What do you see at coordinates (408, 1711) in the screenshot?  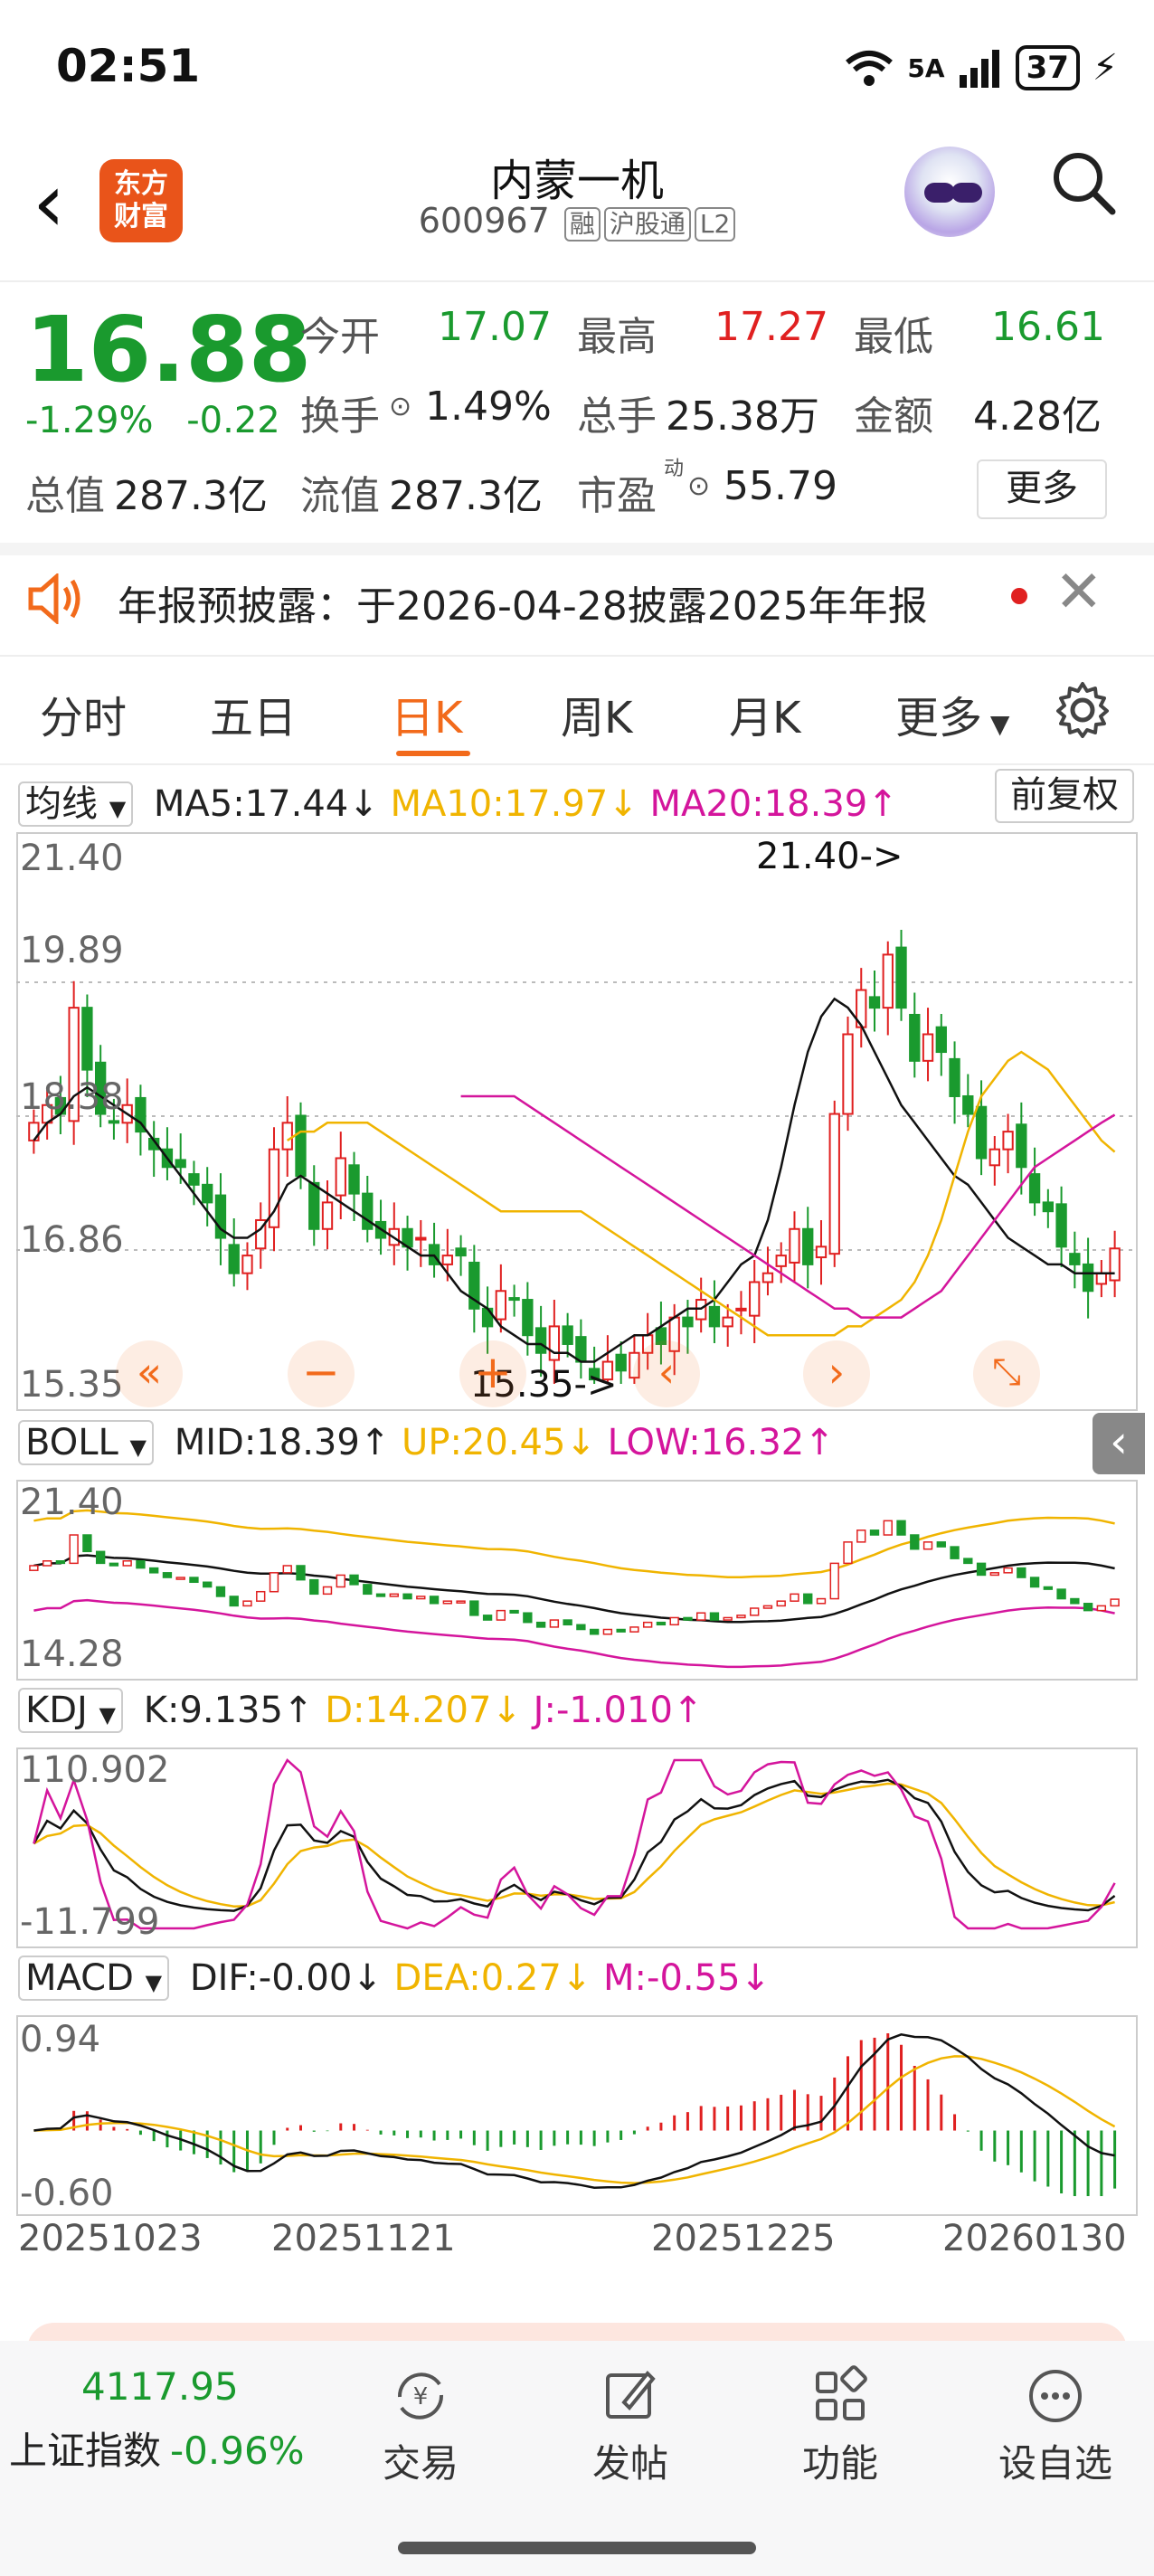 I see `kdj-d: D:14.207` at bounding box center [408, 1711].